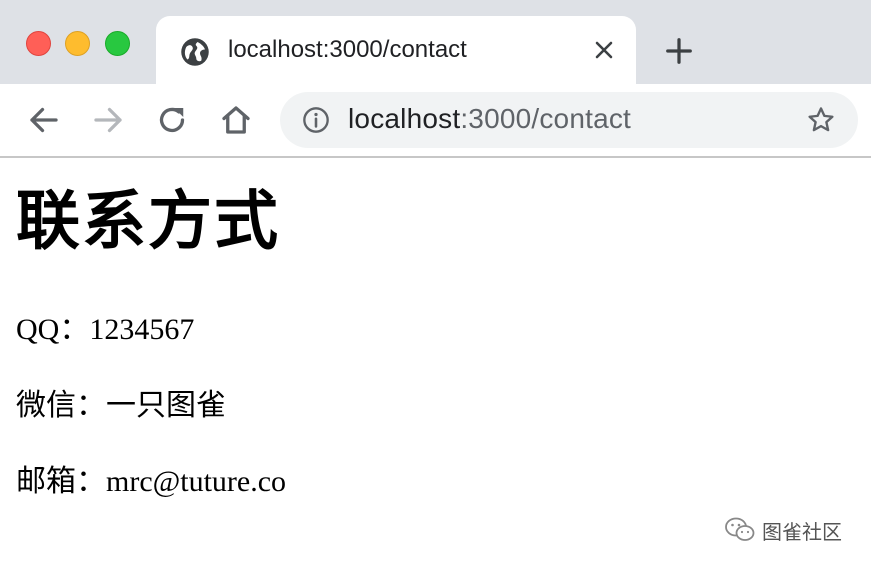 This screenshot has width=871, height=567. Describe the element at coordinates (105, 329) in the screenshot. I see `contact-qq: QQ：1234567` at that location.